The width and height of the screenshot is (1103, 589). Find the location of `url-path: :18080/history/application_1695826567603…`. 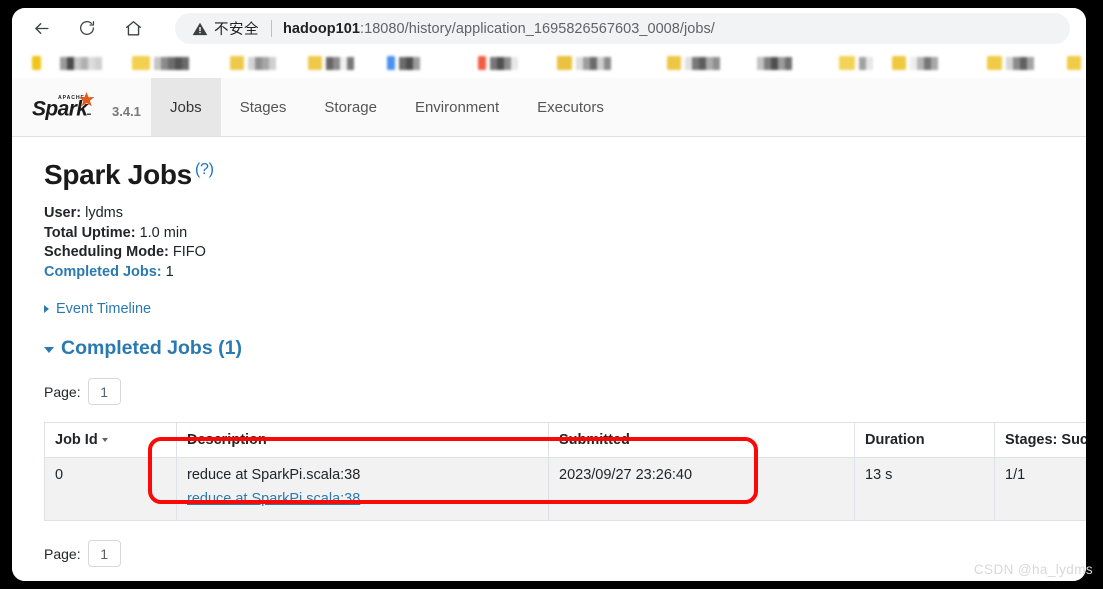

url-path: :18080/history/application_1695826567603… is located at coordinates (537, 28).